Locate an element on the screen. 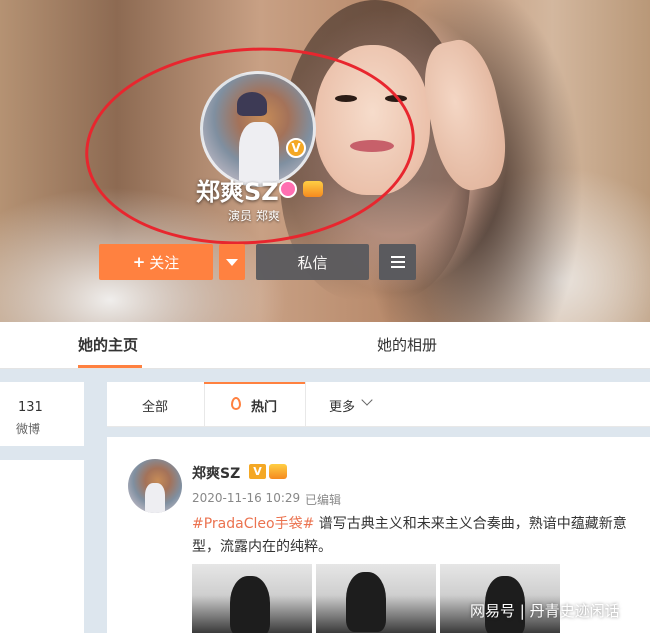  stats-panel: 131 微博 is located at coordinates (42, 414).